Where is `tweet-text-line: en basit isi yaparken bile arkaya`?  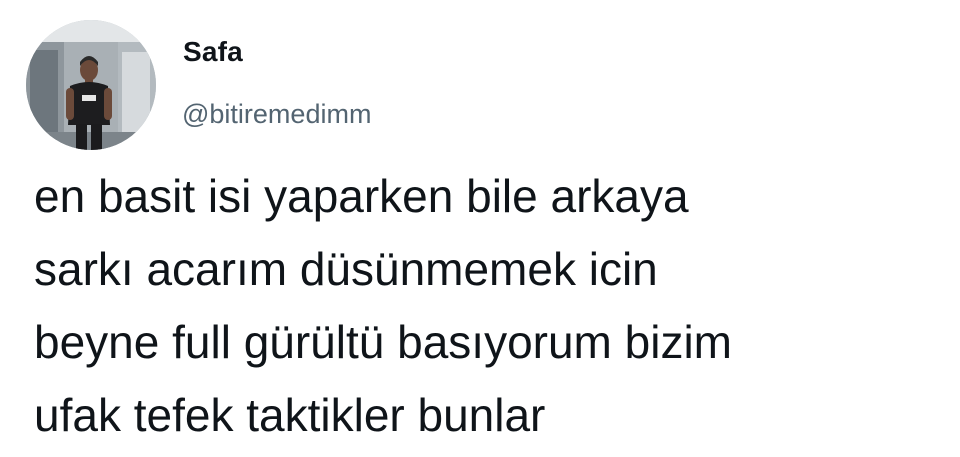
tweet-text-line: en basit isi yaparken bile arkaya is located at coordinates (361, 196).